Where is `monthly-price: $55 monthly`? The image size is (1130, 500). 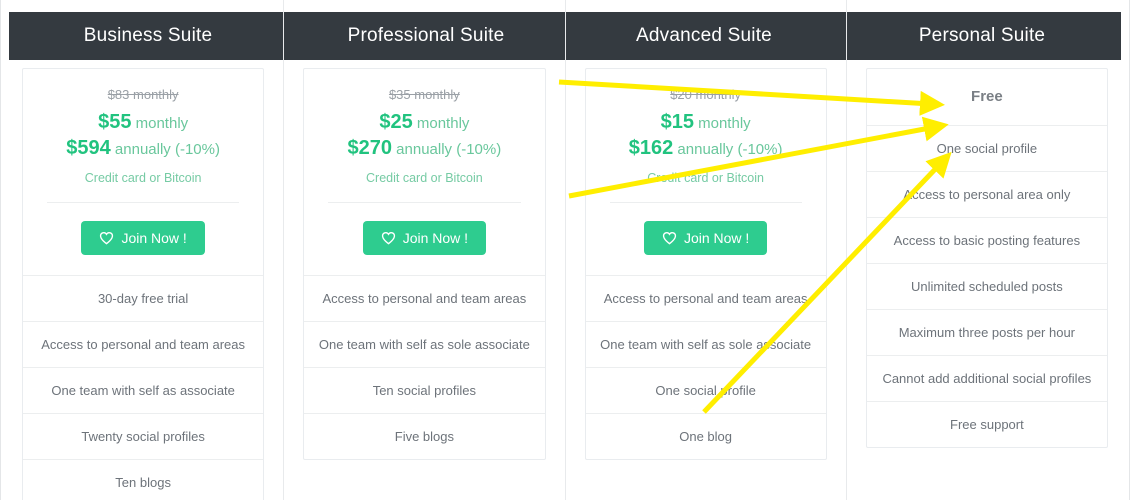 monthly-price: $55 monthly is located at coordinates (143, 123).